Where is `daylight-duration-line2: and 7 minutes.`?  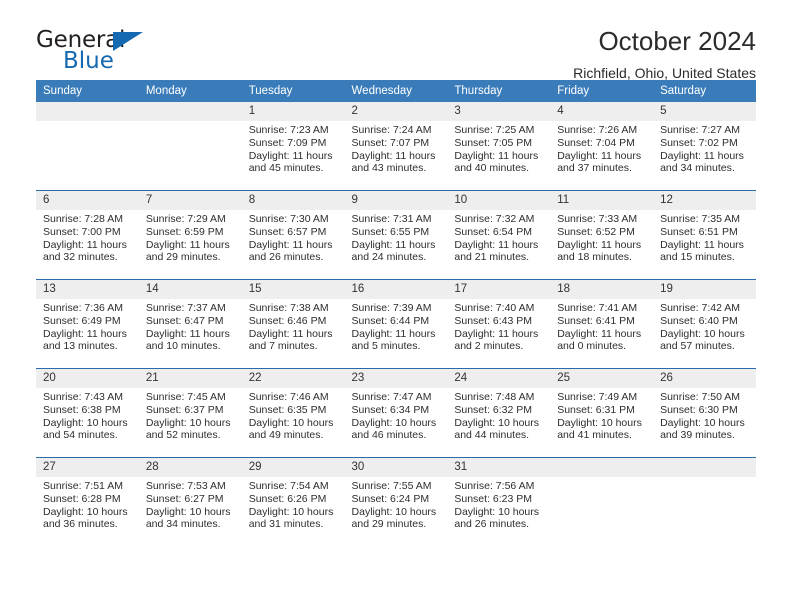
daylight-duration-line2: and 7 minutes. is located at coordinates (283, 346).